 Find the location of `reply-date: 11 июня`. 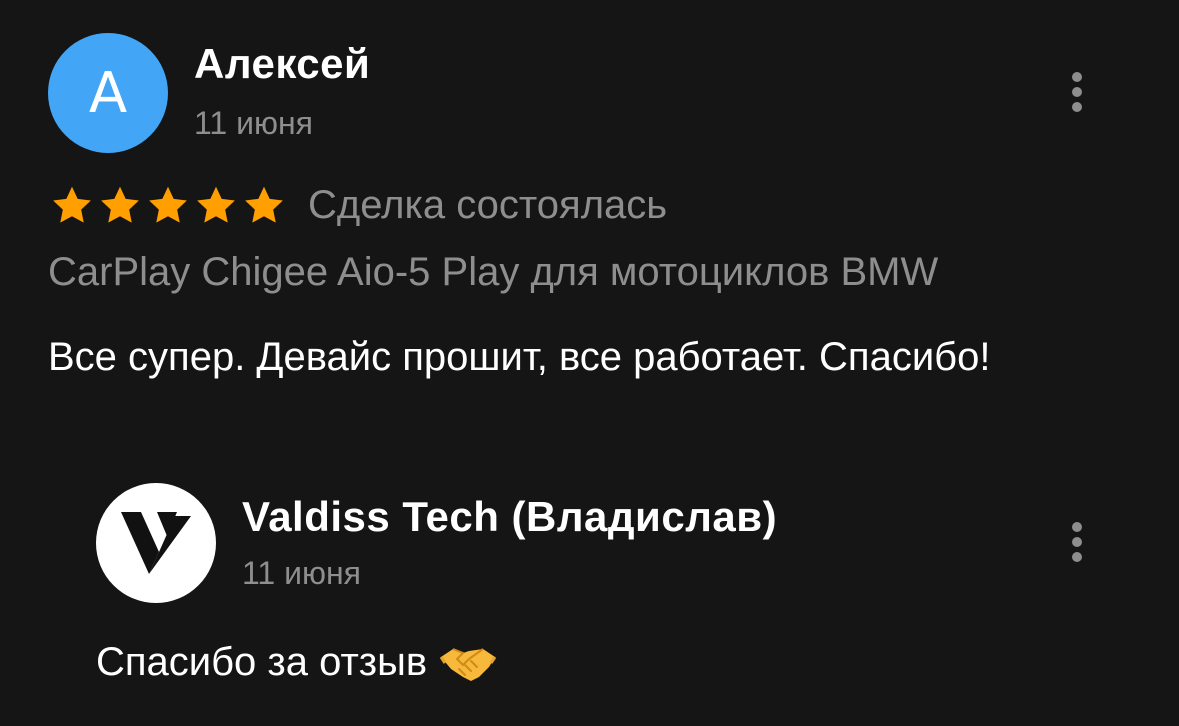

reply-date: 11 июня is located at coordinates (301, 573).